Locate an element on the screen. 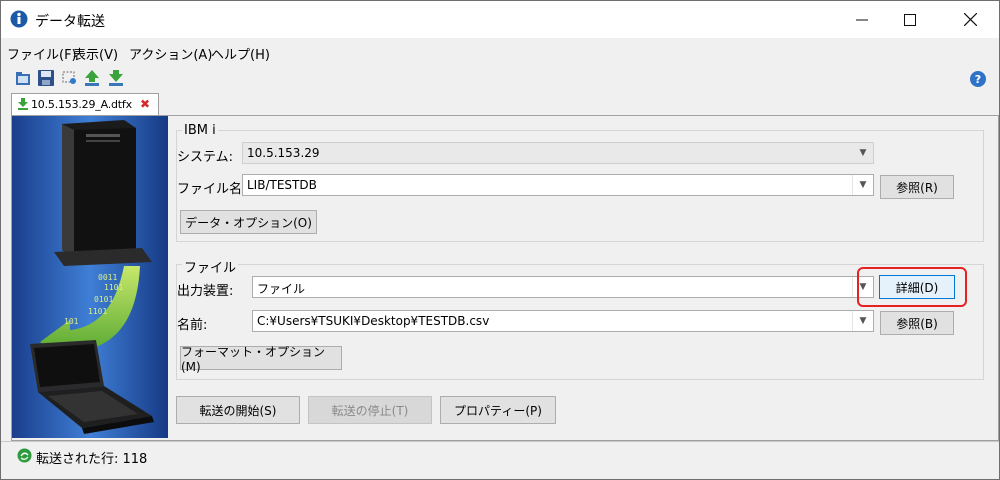 This screenshot has height=480, width=1000. file-group-title: ファイル is located at coordinates (210, 266).